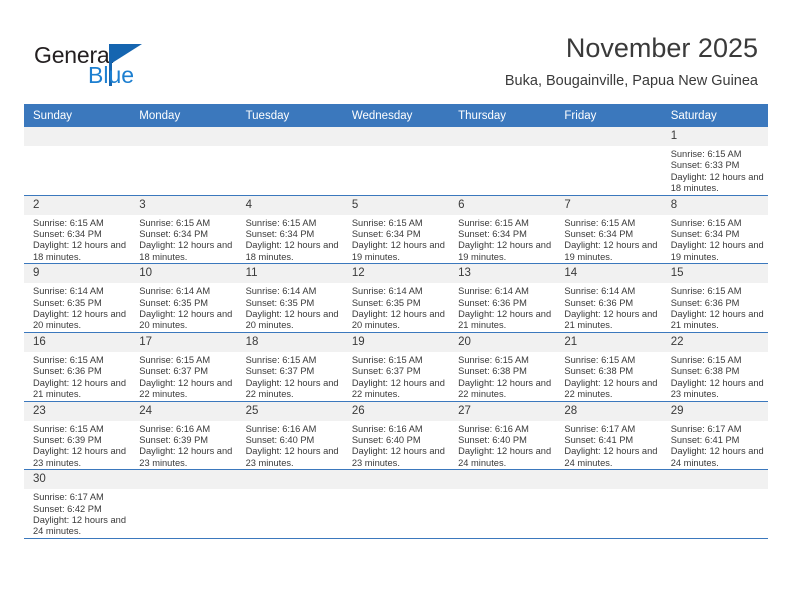 This screenshot has height=612, width=792. I want to click on day-number: 20, so click(502, 342).